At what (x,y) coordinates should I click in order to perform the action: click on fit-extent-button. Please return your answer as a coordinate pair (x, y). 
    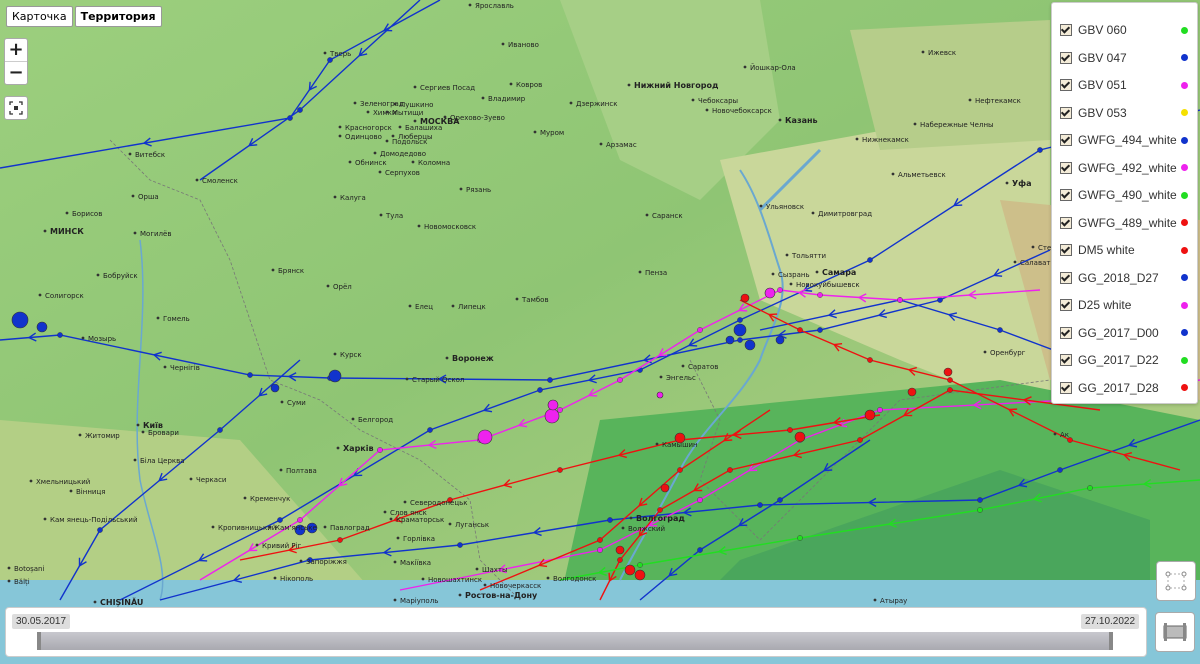
    Looking at the image, I should click on (16, 108).